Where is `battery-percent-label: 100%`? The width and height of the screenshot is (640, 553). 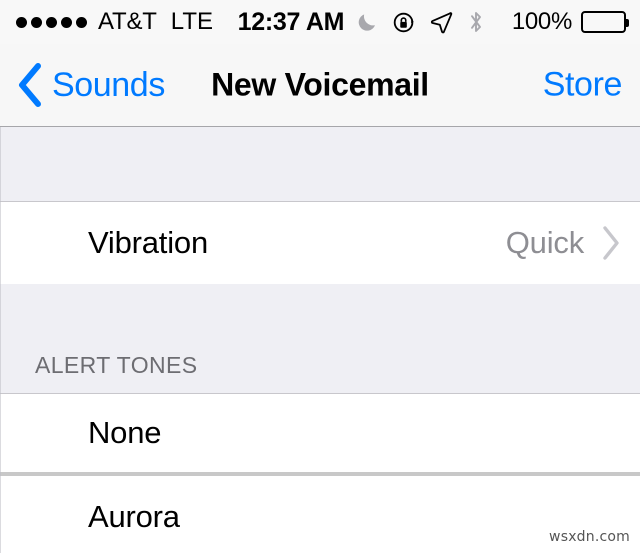 battery-percent-label: 100% is located at coordinates (541, 21).